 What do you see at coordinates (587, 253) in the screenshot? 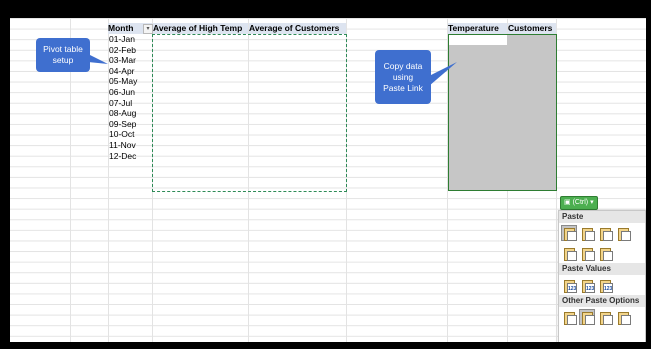
I see `keep-column-widths-icon` at bounding box center [587, 253].